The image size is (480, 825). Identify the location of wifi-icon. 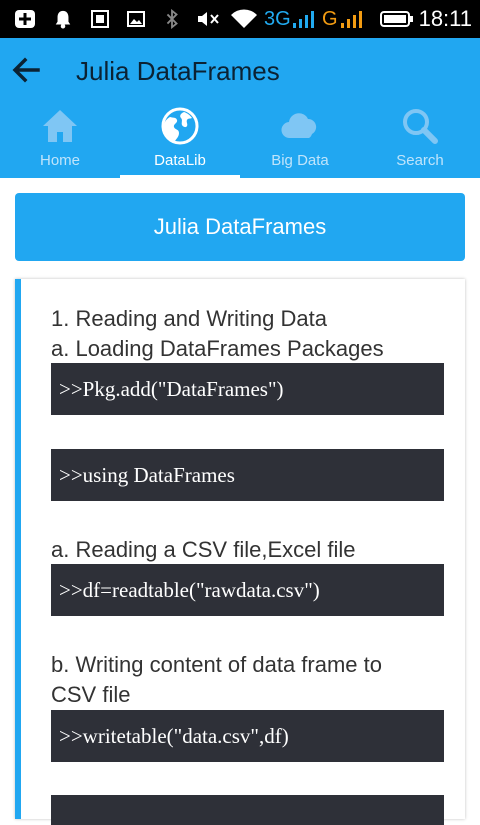
(244, 18).